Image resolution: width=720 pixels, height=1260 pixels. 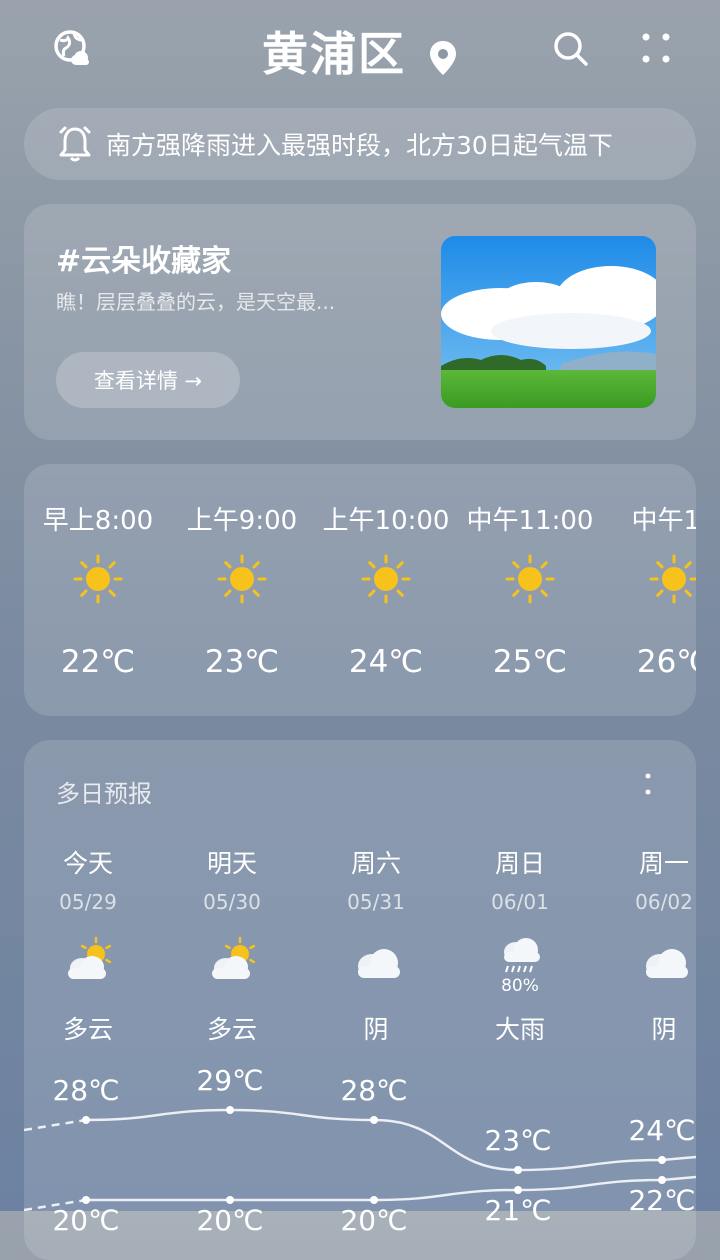 What do you see at coordinates (662, 1200) in the screenshot?
I see `low-temp-label: 22℃` at bounding box center [662, 1200].